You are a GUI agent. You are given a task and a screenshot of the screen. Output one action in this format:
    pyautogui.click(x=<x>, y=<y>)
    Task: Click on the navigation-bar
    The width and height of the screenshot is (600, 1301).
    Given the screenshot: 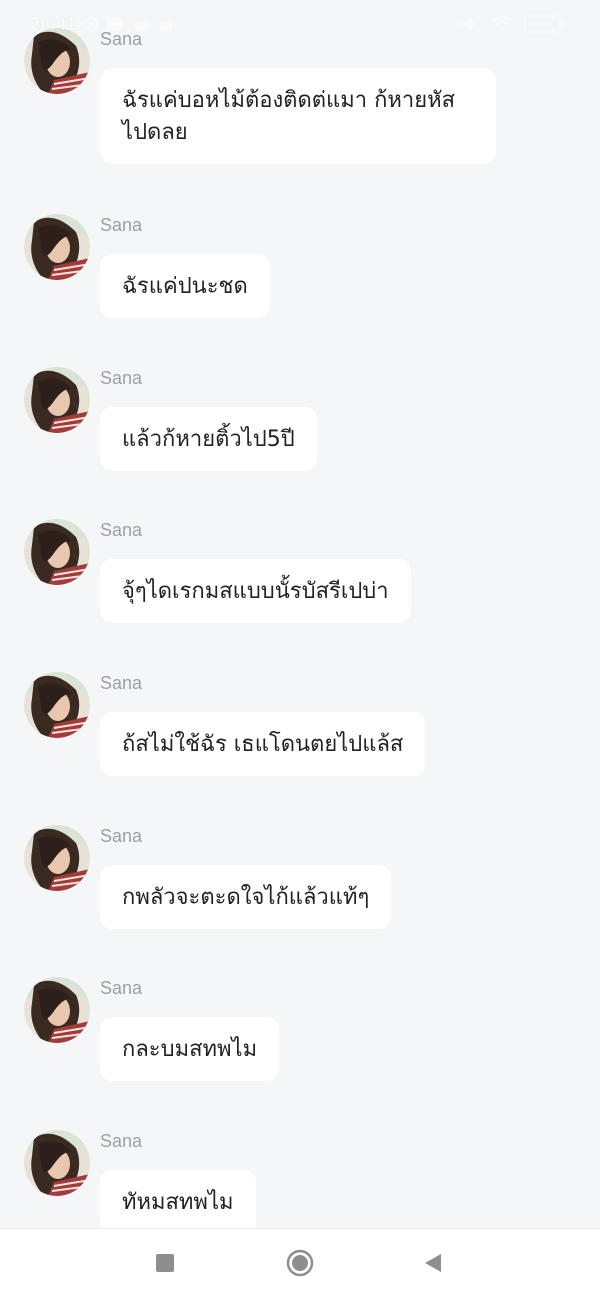 What is the action you would take?
    pyautogui.click(x=300, y=1264)
    